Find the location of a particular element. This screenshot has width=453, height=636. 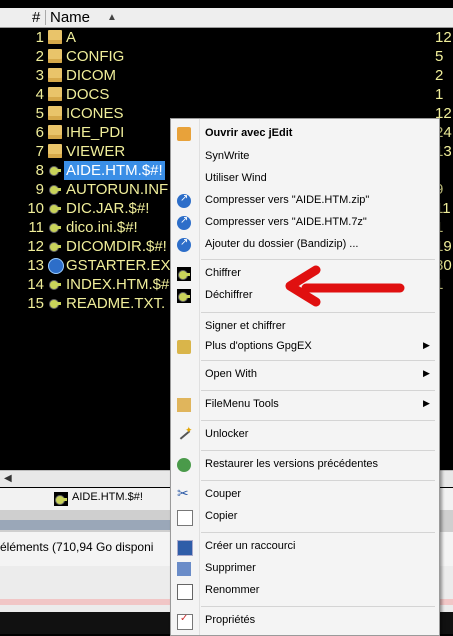

menu-item-label: Plus d'options GpgEX is located at coordinates (258, 346).